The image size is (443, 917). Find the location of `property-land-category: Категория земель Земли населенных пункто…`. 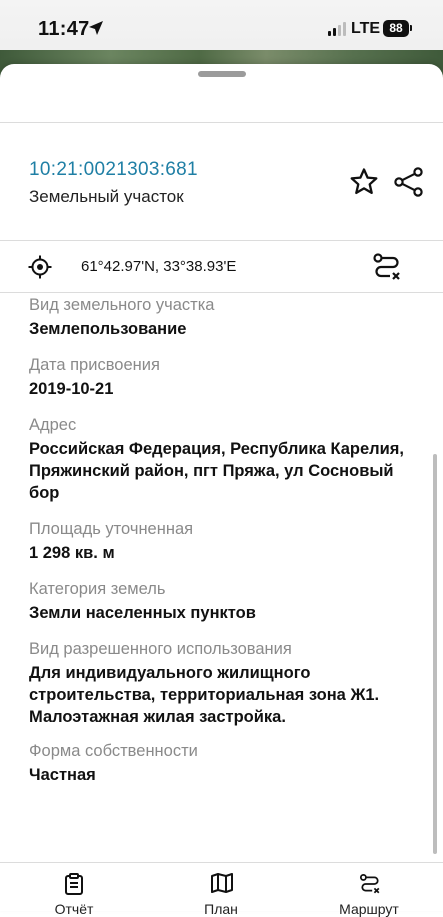

property-land-category: Категория земель Земли населенных пункто… is located at coordinates (224, 601).